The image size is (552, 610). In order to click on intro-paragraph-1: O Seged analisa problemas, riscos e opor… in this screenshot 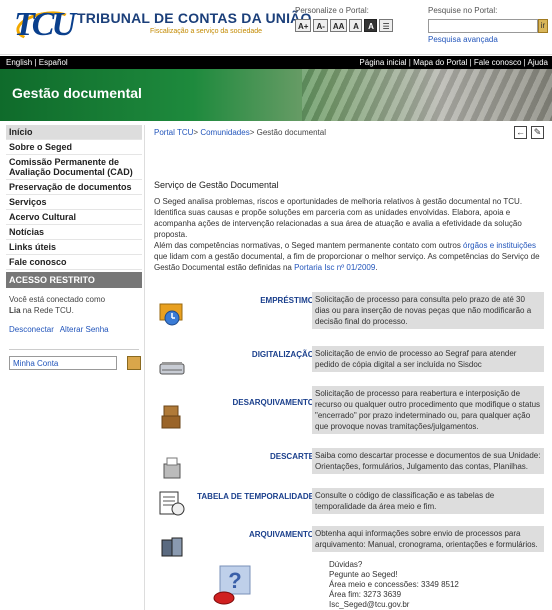, I will do `click(338, 218)`.